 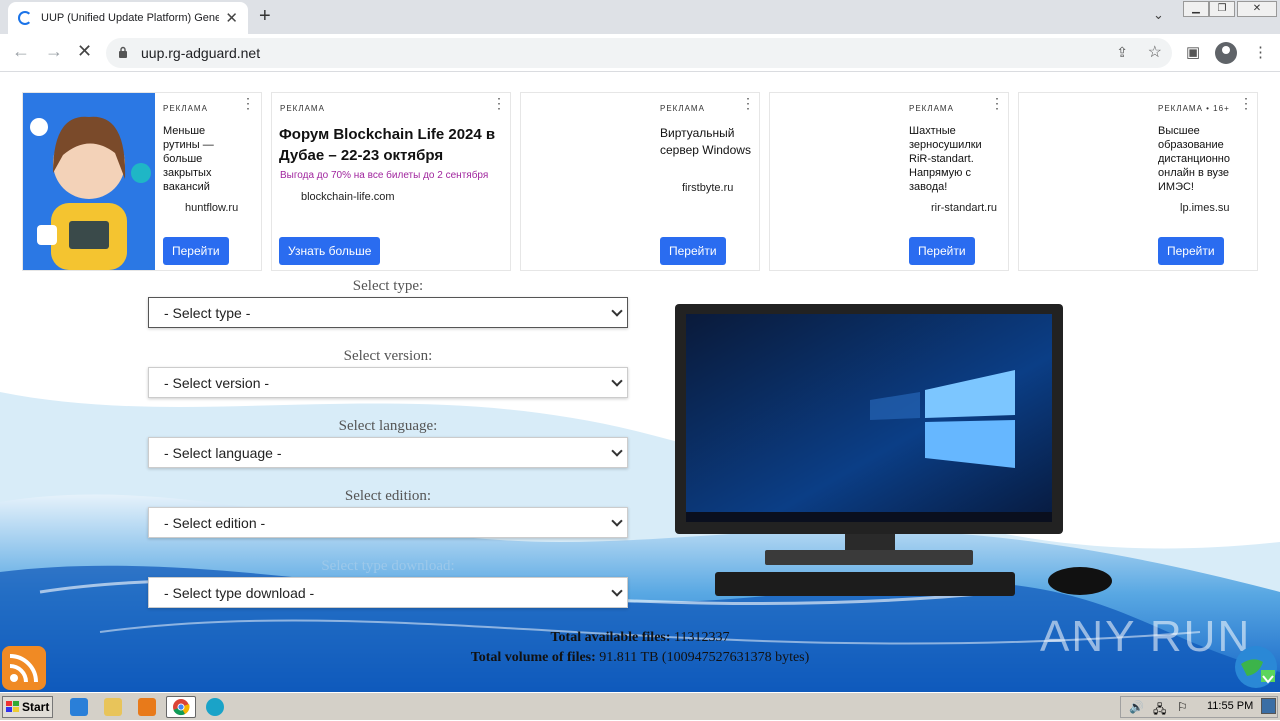 I want to click on computer-illustration, so click(x=893, y=450).